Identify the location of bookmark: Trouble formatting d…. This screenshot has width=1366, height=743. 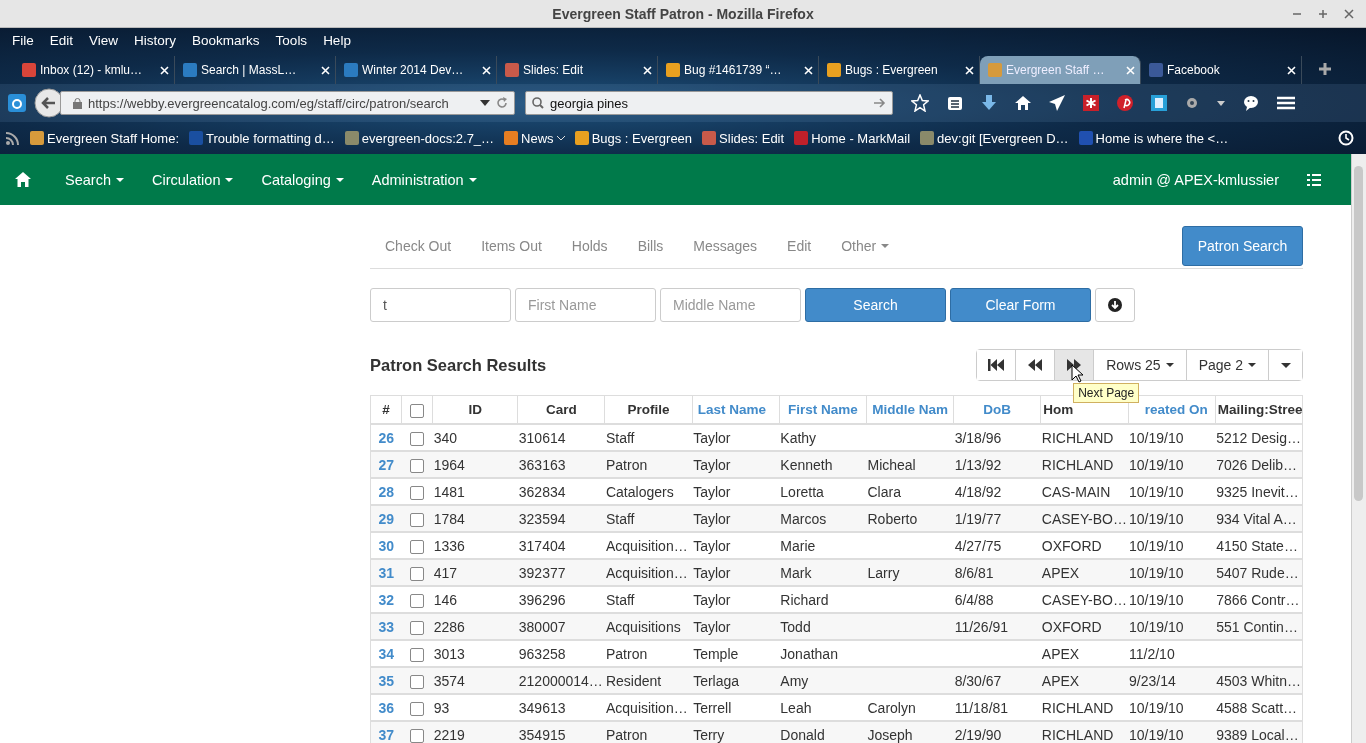
(262, 138).